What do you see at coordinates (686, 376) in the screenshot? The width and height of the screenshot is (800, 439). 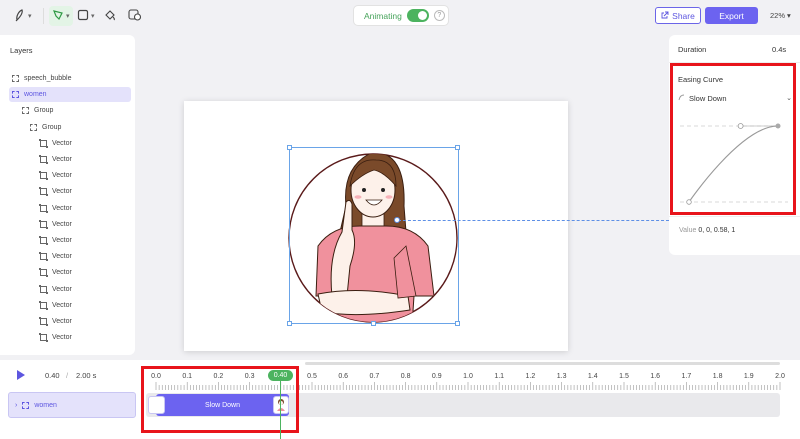 I see `tick-label: 1.7` at bounding box center [686, 376].